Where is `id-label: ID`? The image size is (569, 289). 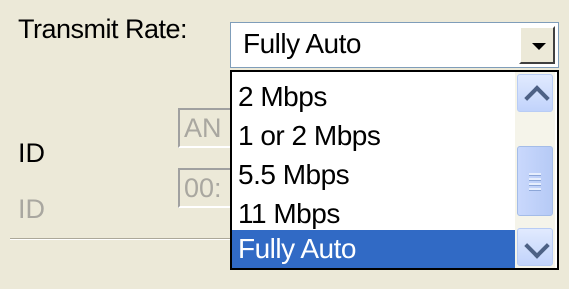
id-label: ID is located at coordinates (31, 153).